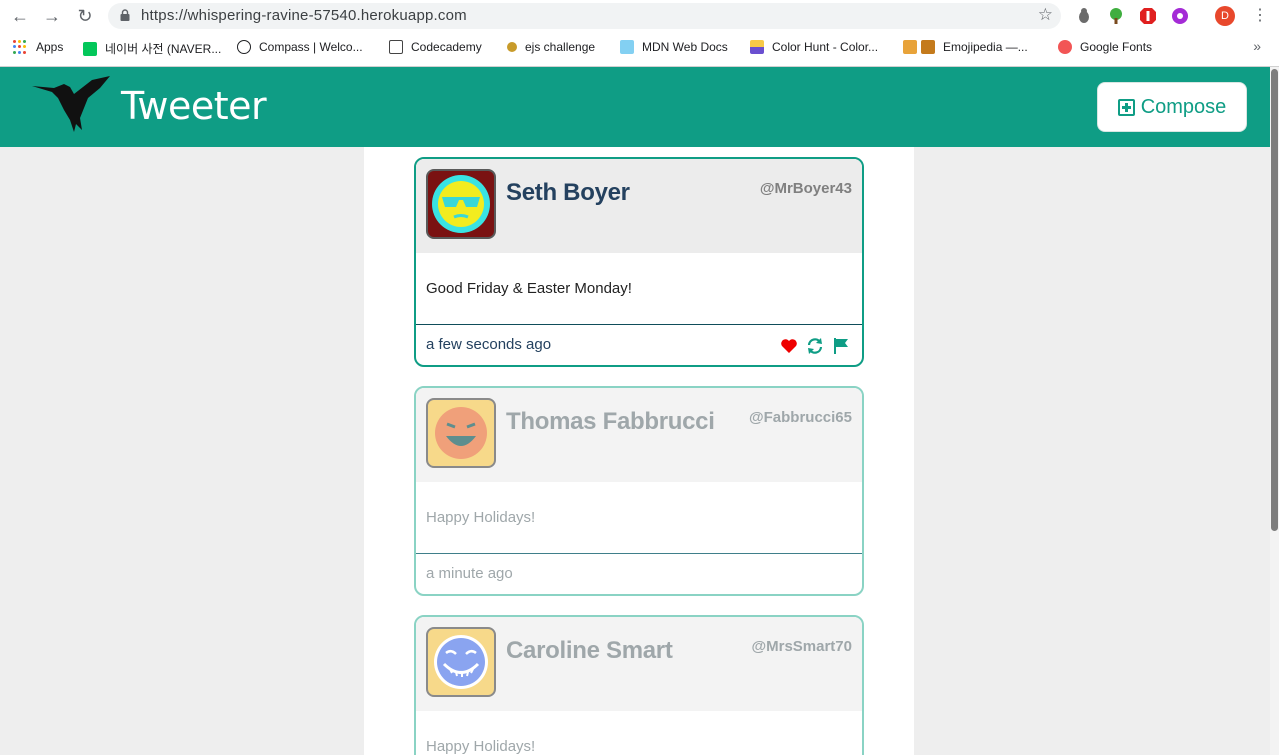 The image size is (1279, 755). What do you see at coordinates (1148, 16) in the screenshot?
I see `adblock-extension-icon` at bounding box center [1148, 16].